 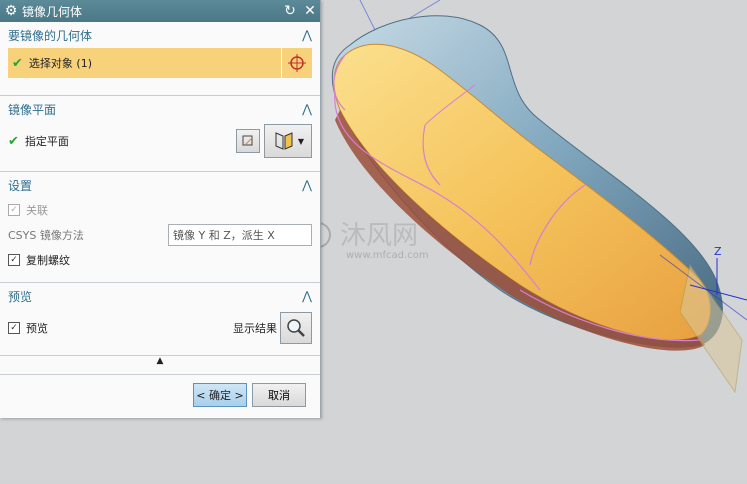 I want to click on preview-checkbox: ✓, so click(x=14, y=328).